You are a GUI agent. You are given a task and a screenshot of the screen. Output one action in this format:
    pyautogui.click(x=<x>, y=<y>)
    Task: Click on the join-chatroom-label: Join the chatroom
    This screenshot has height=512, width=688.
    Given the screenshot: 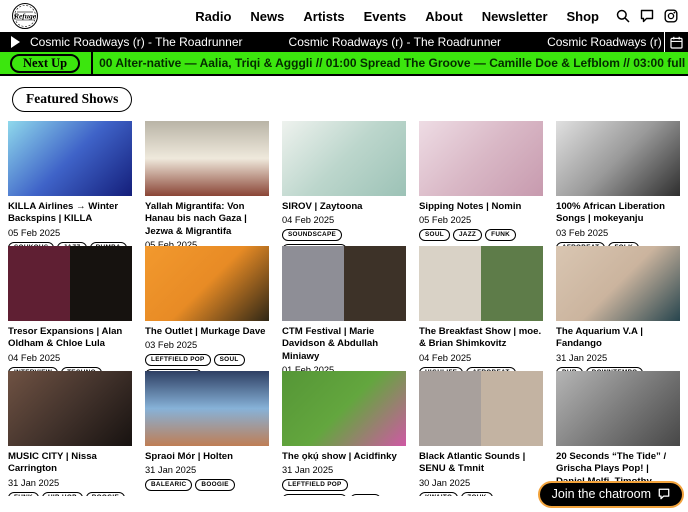 What is the action you would take?
    pyautogui.click(x=601, y=494)
    